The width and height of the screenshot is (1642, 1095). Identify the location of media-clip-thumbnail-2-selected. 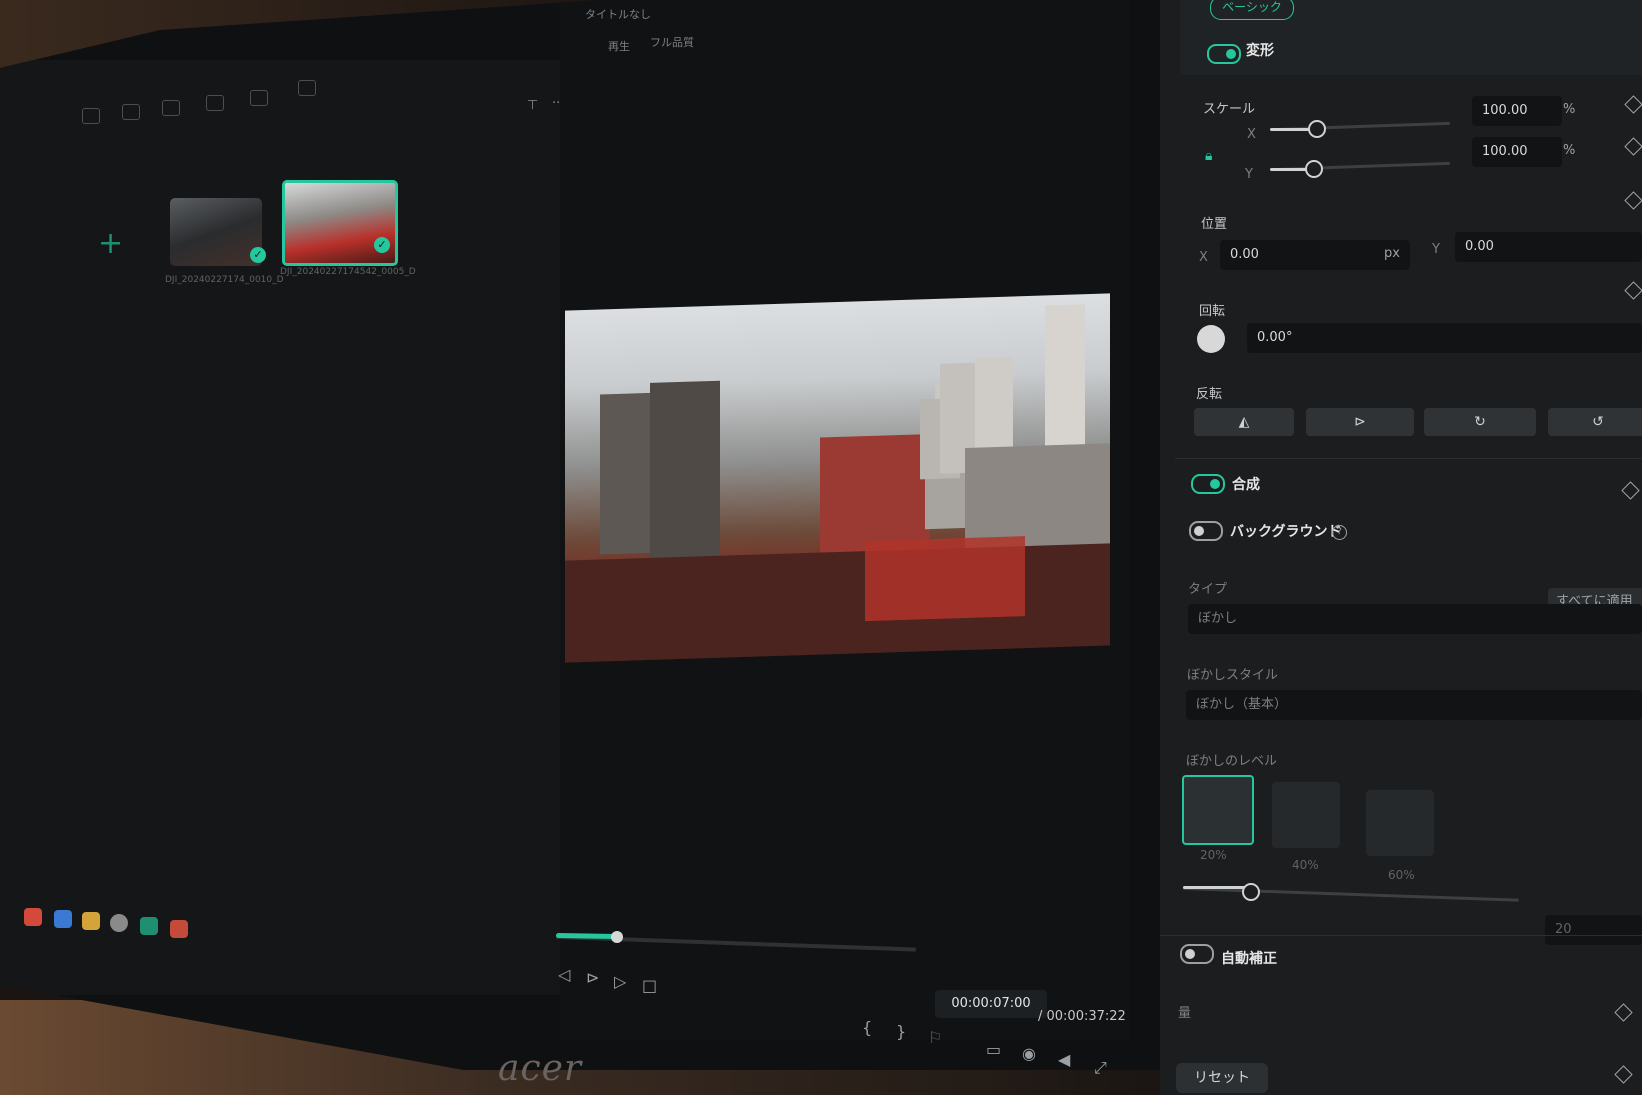
(340, 223).